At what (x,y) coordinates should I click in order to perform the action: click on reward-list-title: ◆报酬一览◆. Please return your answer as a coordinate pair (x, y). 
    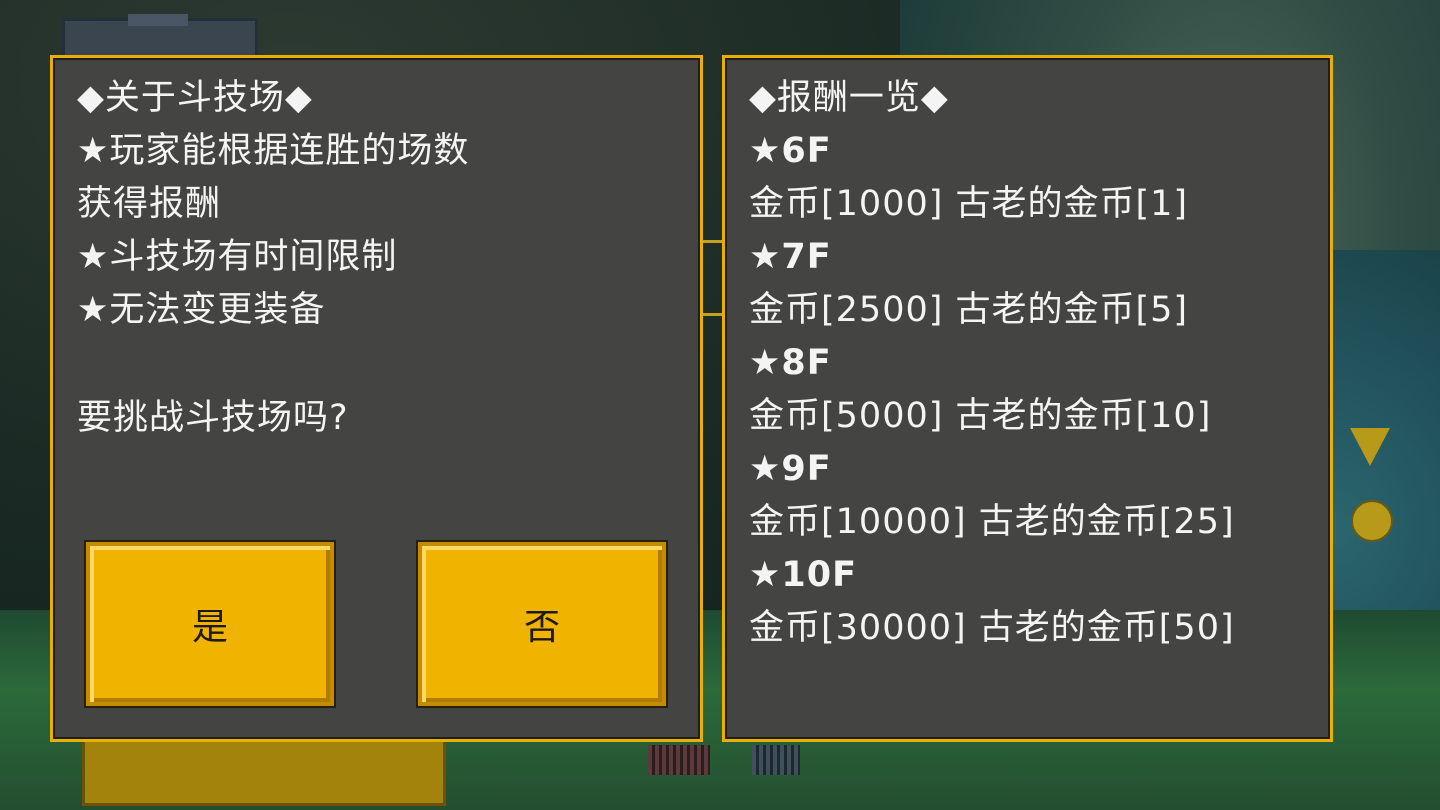
    Looking at the image, I should click on (849, 98).